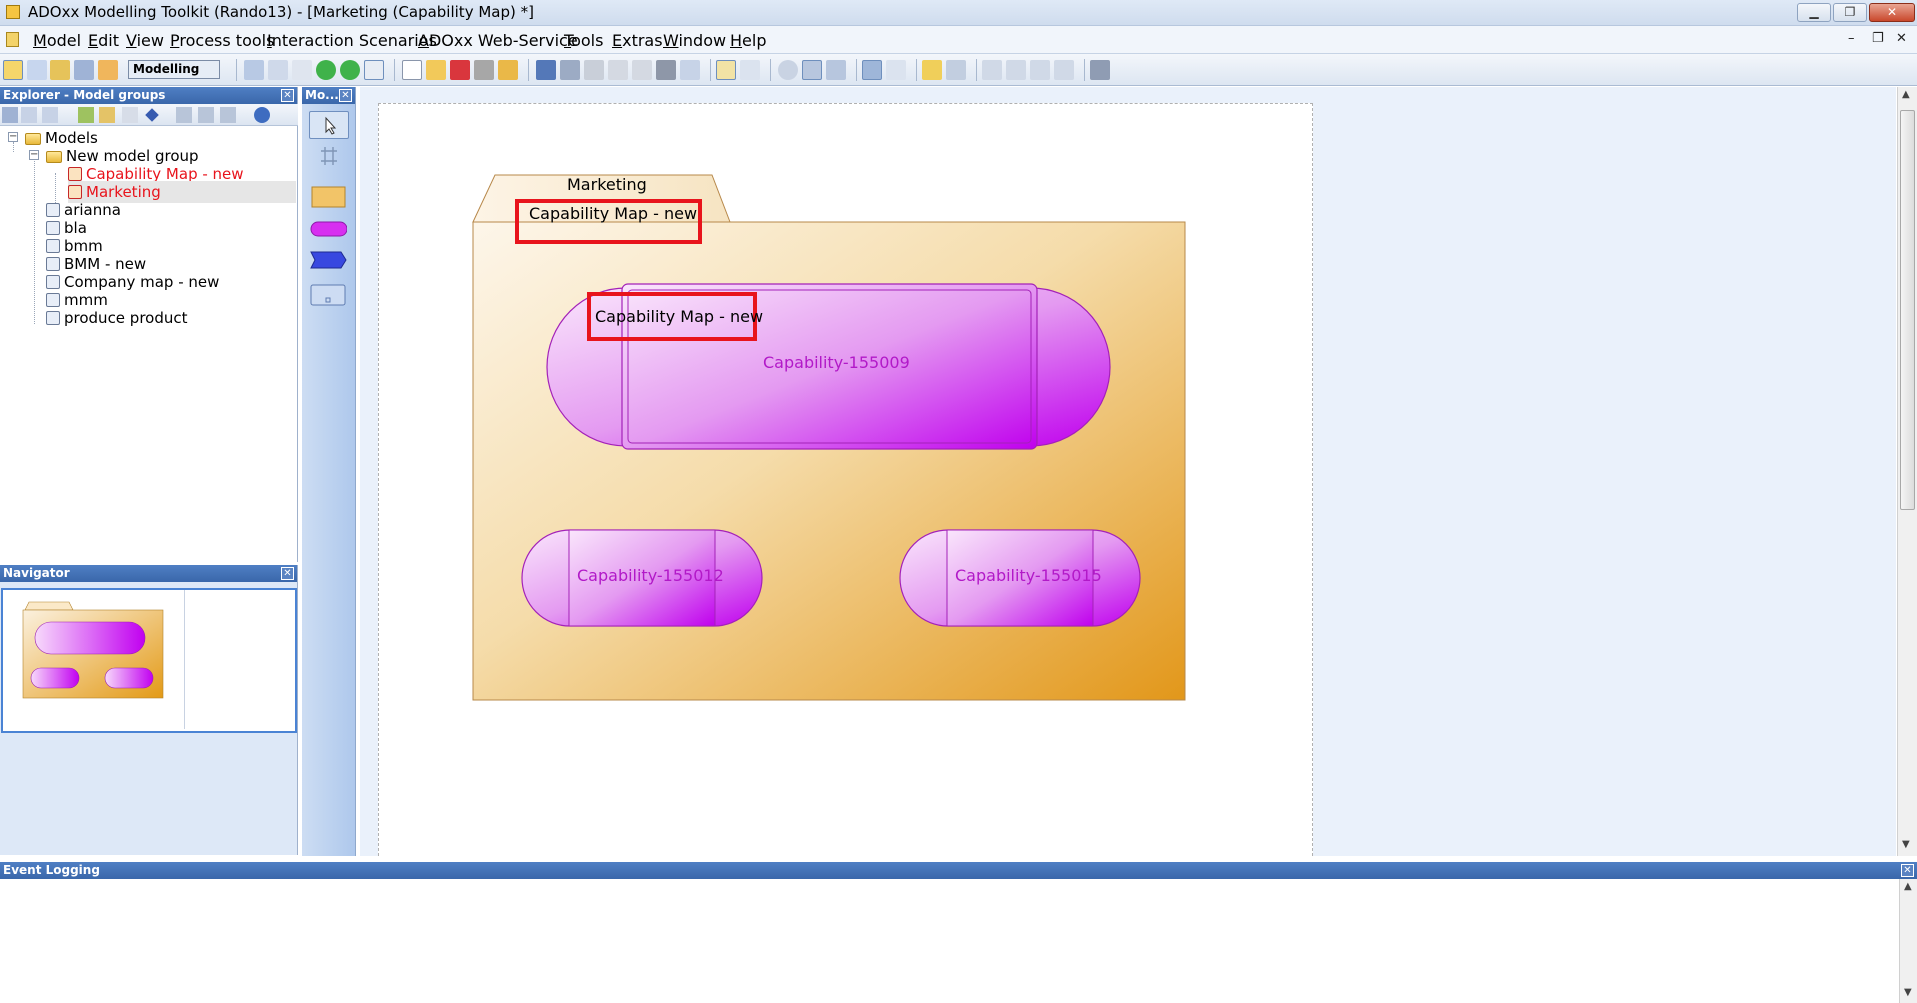 The width and height of the screenshot is (1917, 1003). What do you see at coordinates (329, 125) in the screenshot?
I see `pointer-tool-icon` at bounding box center [329, 125].